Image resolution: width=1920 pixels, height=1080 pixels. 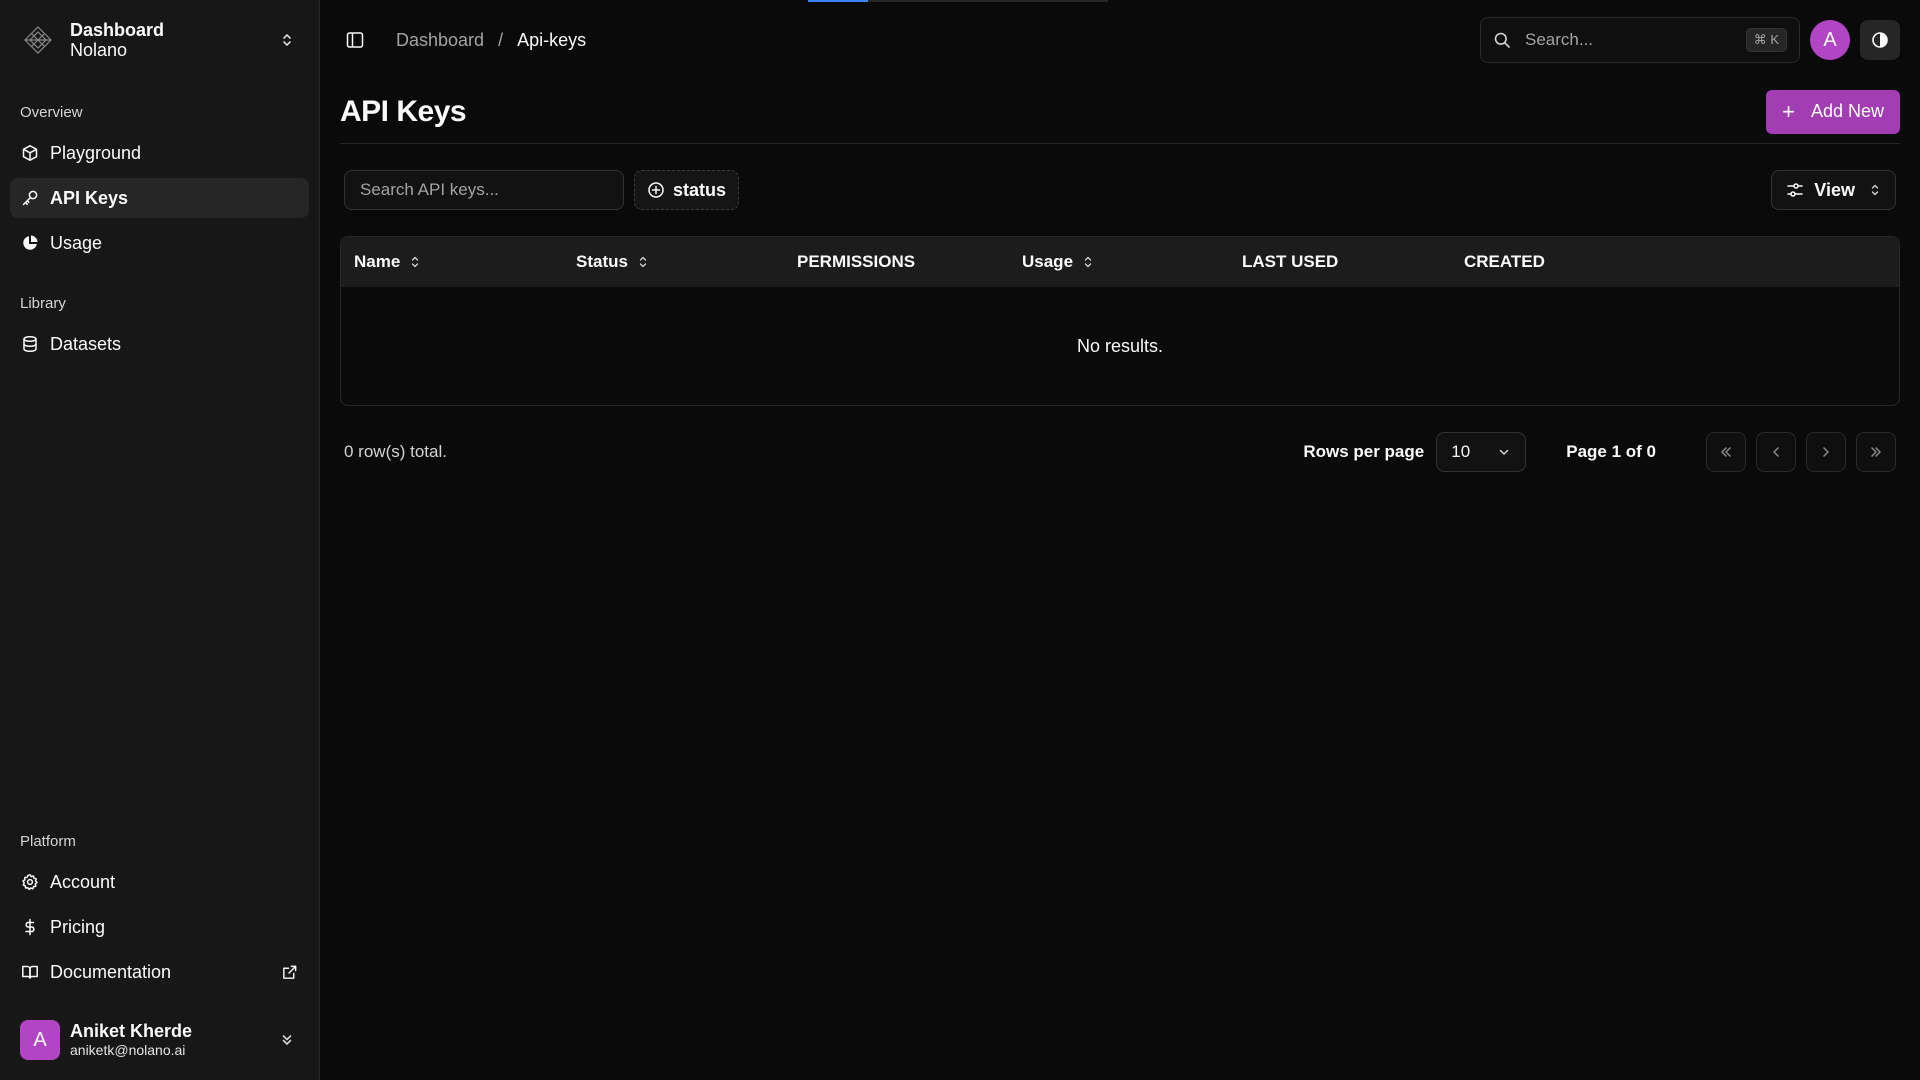 What do you see at coordinates (159, 882) in the screenshot?
I see `sidebar-item-account: Account` at bounding box center [159, 882].